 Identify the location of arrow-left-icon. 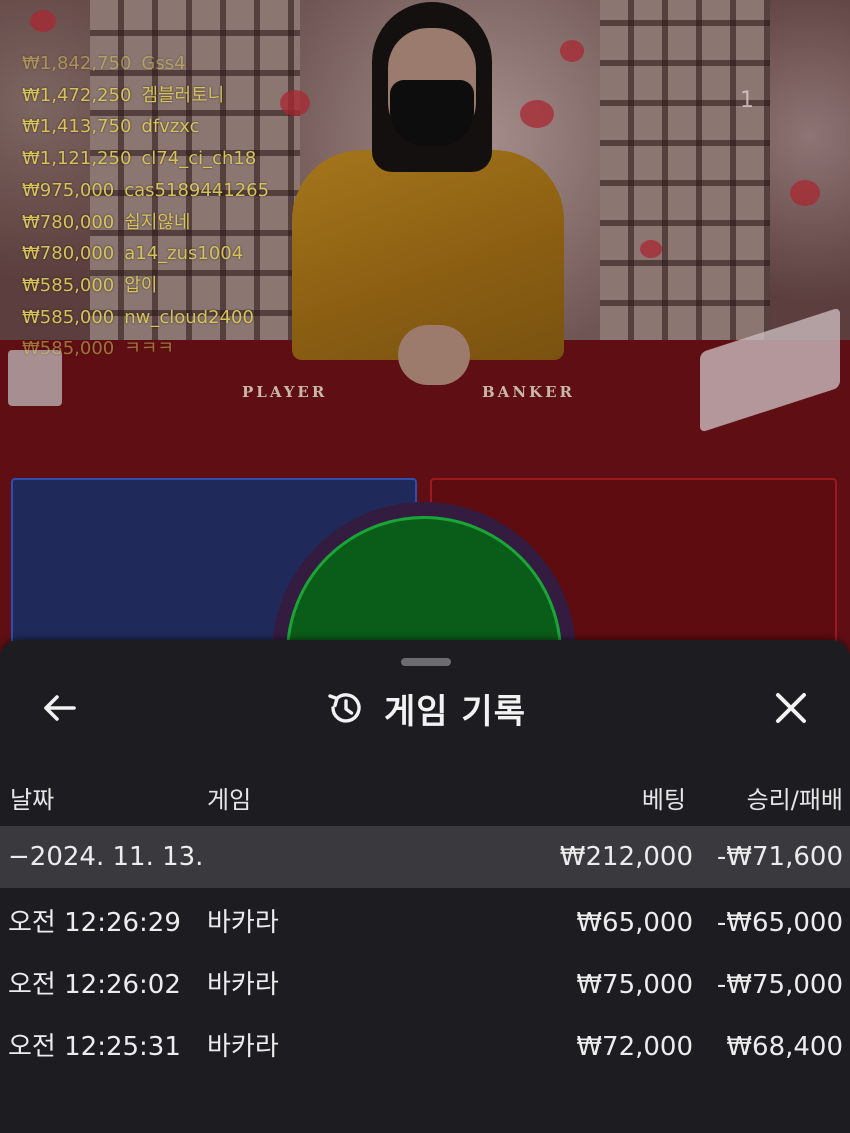
(60, 708).